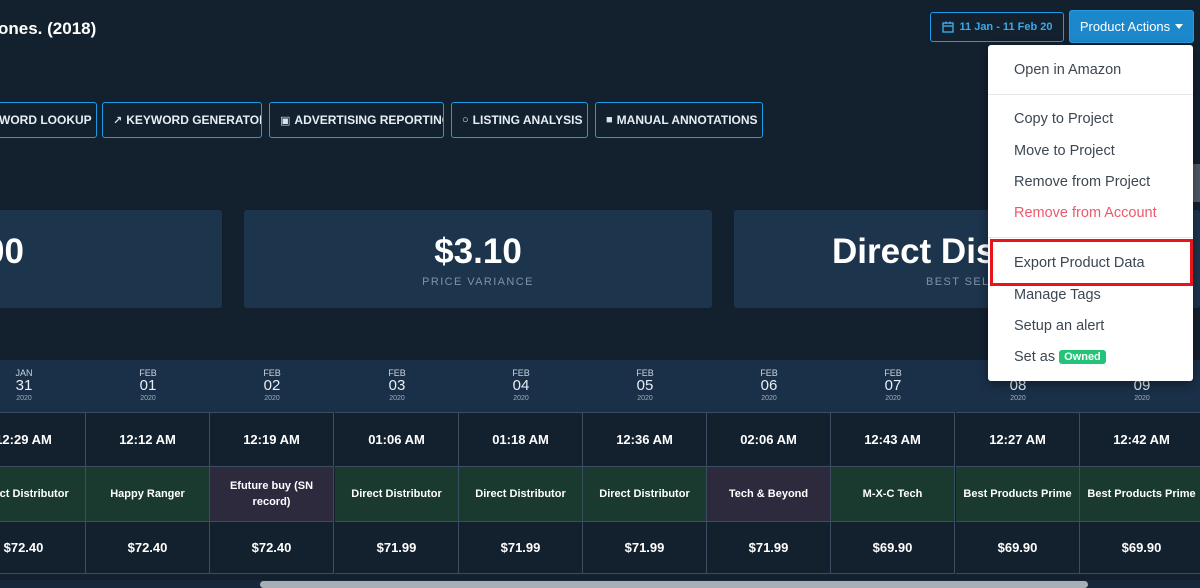 Image resolution: width=1200 pixels, height=588 pixels. Describe the element at coordinates (24, 385) in the screenshot. I see `date-day: 31` at that location.